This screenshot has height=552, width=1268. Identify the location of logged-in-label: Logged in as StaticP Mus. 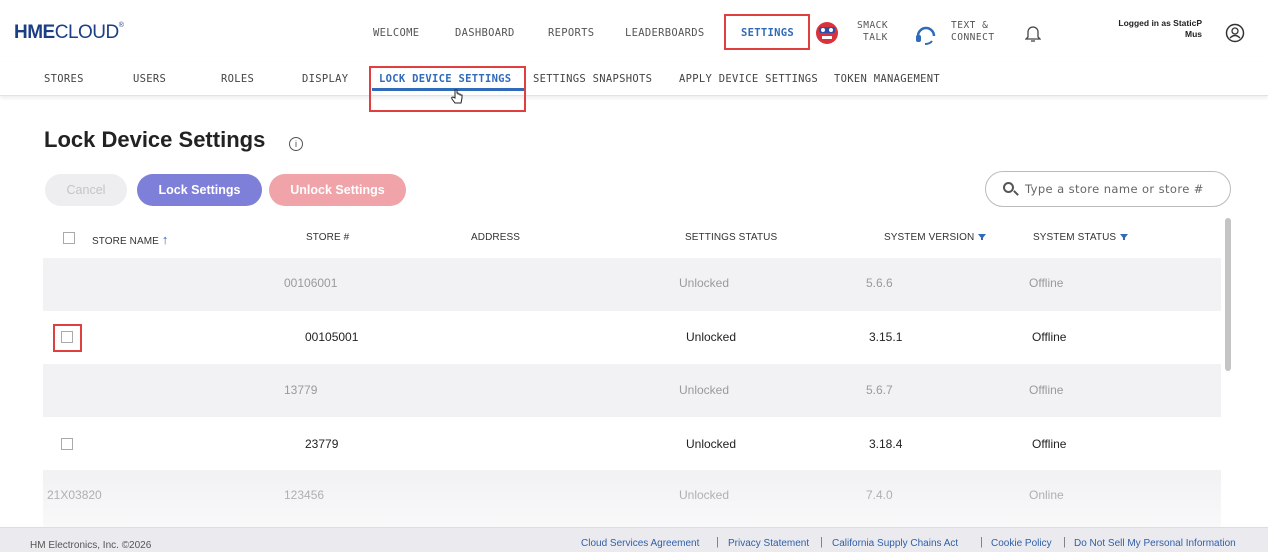
(1160, 29).